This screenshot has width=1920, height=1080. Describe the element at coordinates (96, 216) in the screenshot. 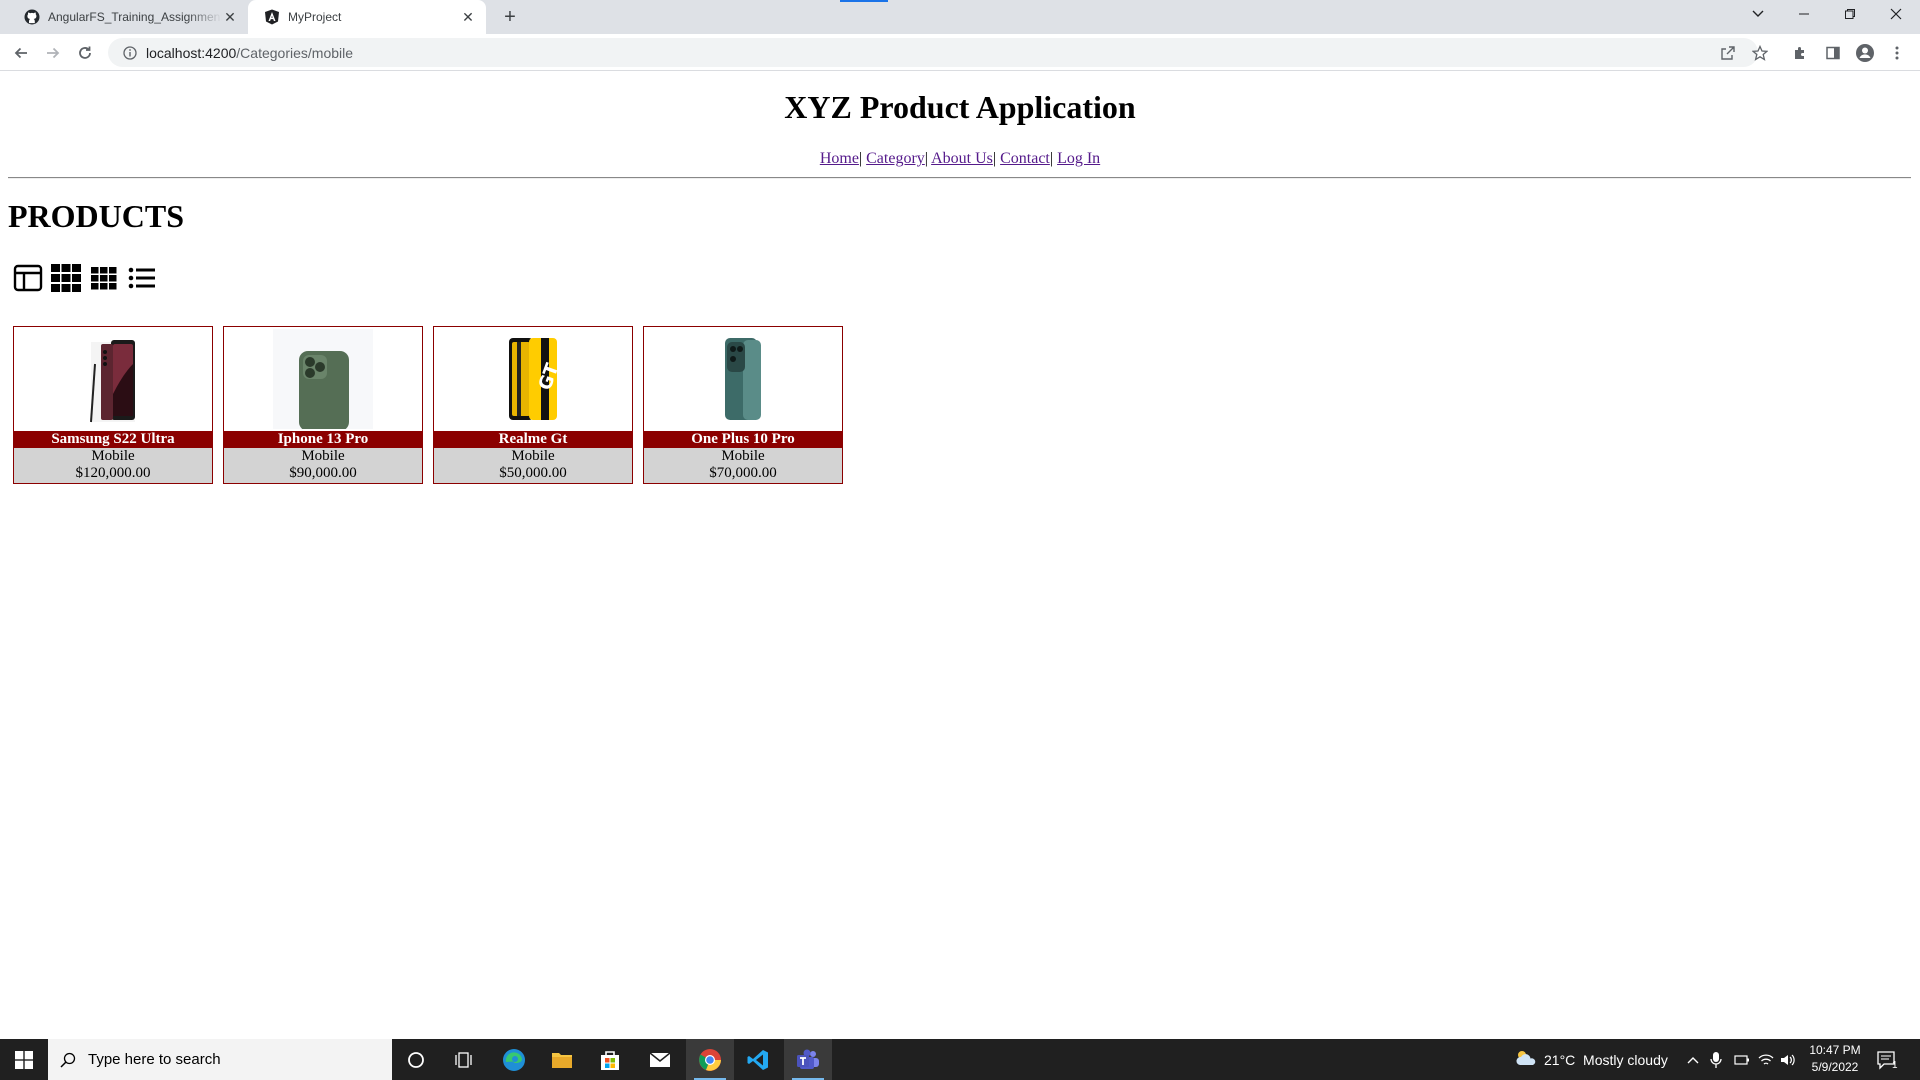

I see `products-heading: PRODUCTS` at that location.